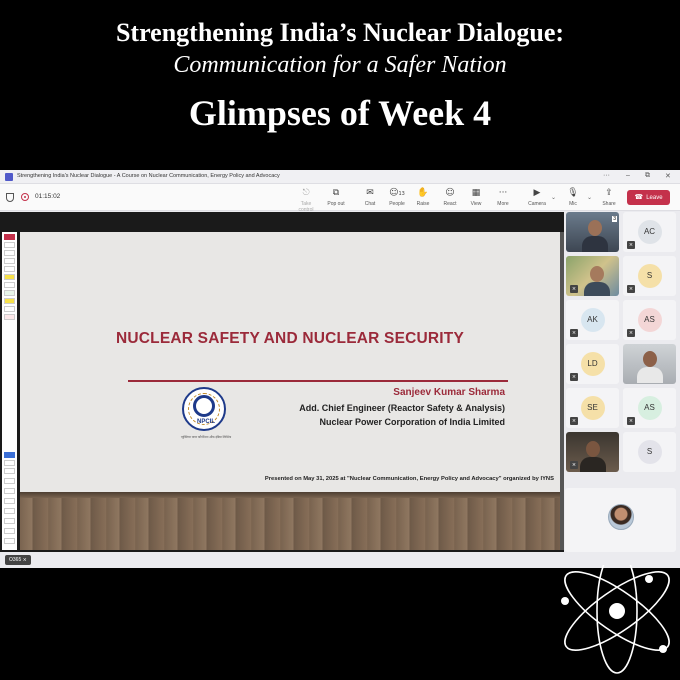 The width and height of the screenshot is (680, 680). Describe the element at coordinates (620, 520) in the screenshot. I see `self-view-tile` at that location.